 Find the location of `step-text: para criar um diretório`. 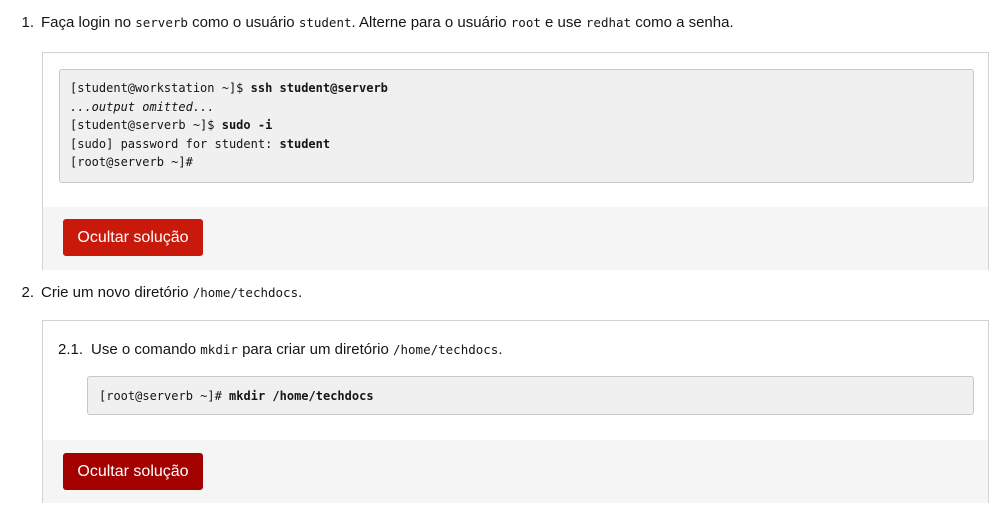

step-text: para criar um diretório is located at coordinates (315, 349).